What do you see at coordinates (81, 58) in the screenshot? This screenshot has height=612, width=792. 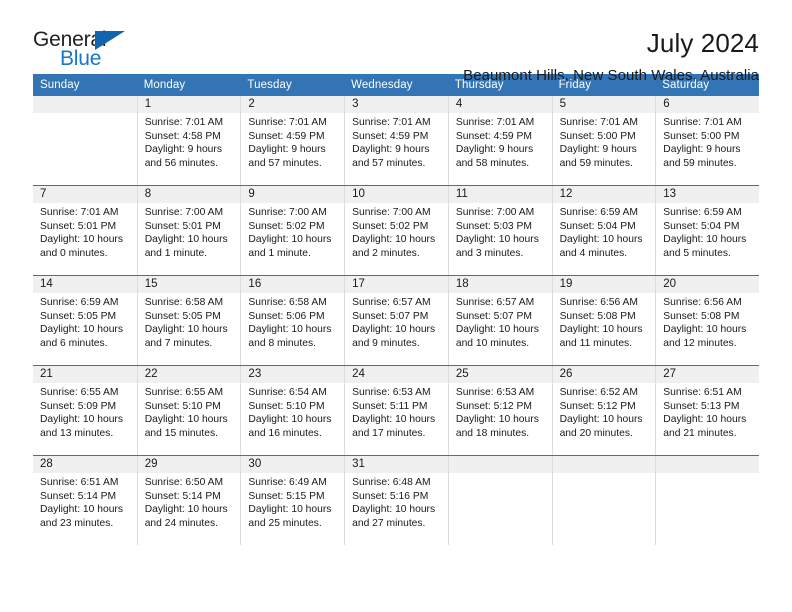 I see `logo-word-blue: Blue` at bounding box center [81, 58].